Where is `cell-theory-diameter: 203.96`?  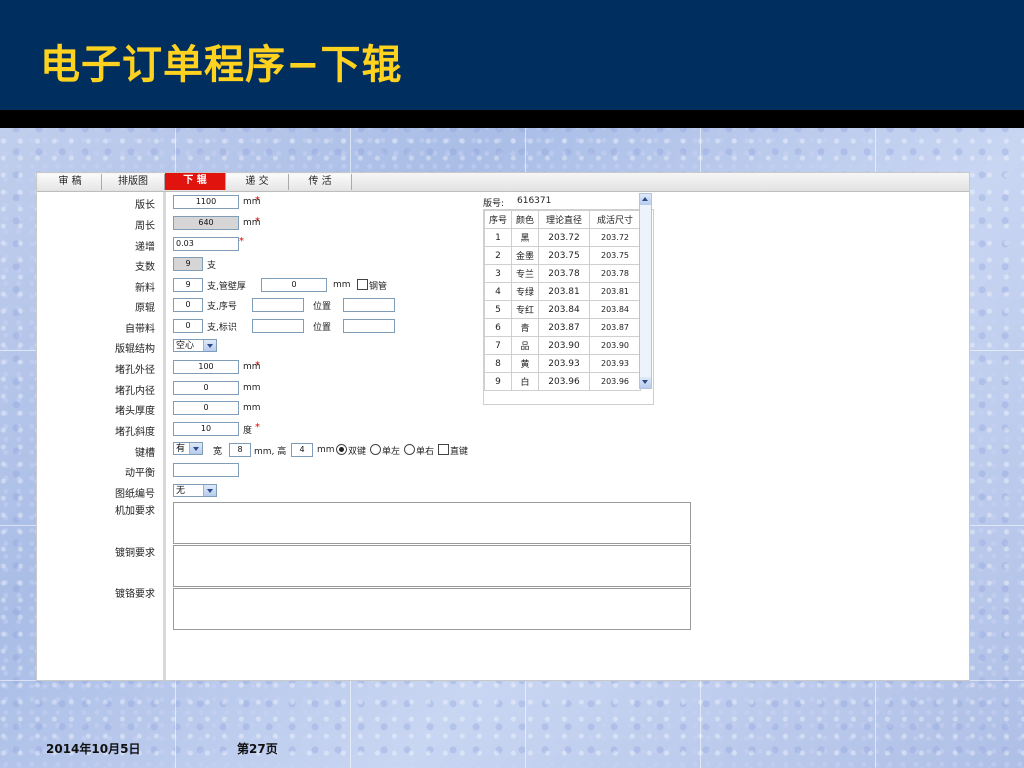
cell-theory-diameter: 203.96 is located at coordinates (564, 381).